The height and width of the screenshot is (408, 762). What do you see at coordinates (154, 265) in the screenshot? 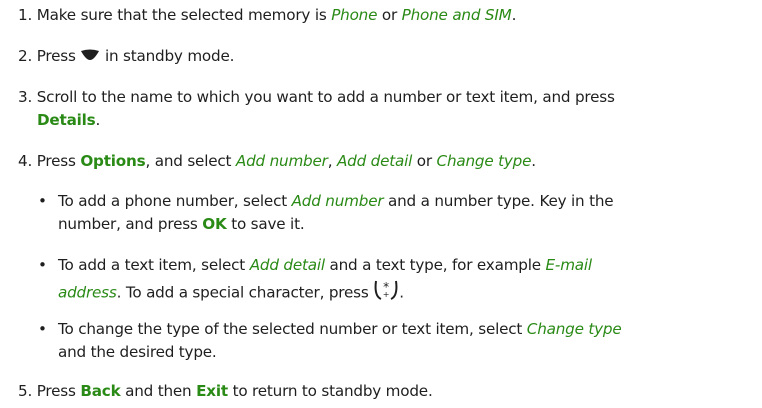
I see `bullet-text: To add a text item, select` at bounding box center [154, 265].